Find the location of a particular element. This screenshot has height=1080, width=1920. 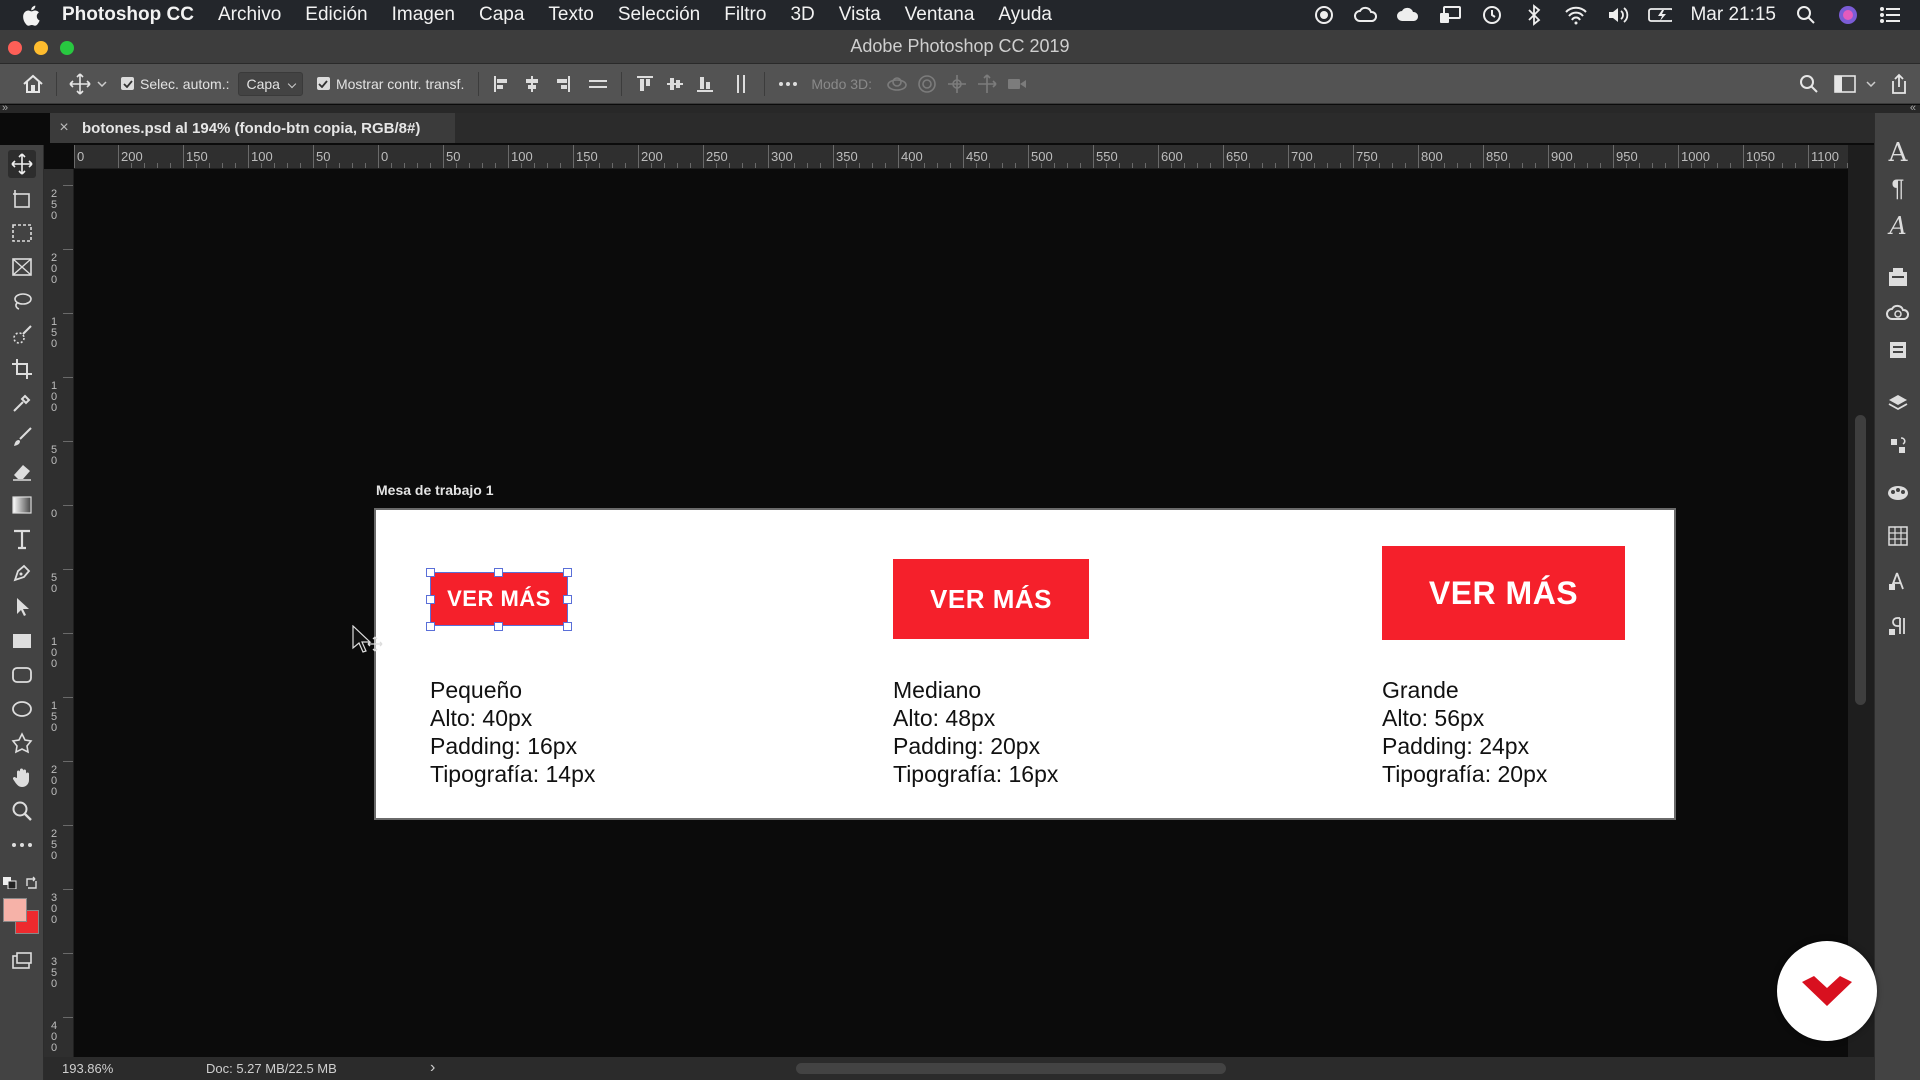

icloud-icon is located at coordinates (1408, 15).